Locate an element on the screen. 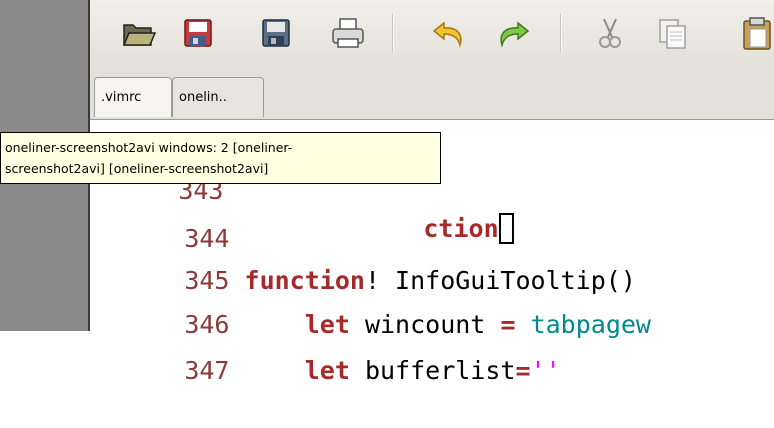  save-all-icon is located at coordinates (276, 33).